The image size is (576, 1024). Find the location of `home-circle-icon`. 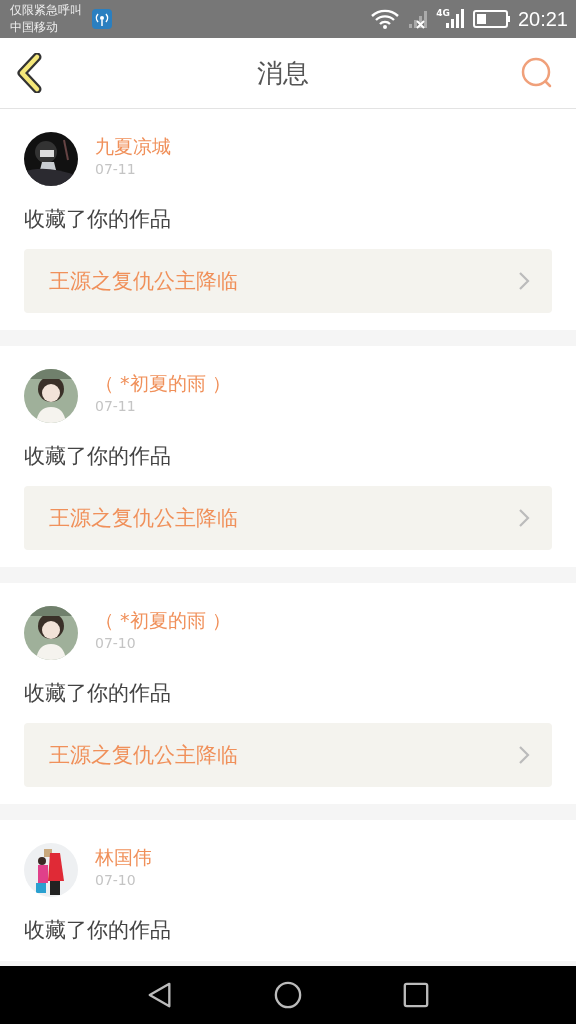

home-circle-icon is located at coordinates (288, 995).